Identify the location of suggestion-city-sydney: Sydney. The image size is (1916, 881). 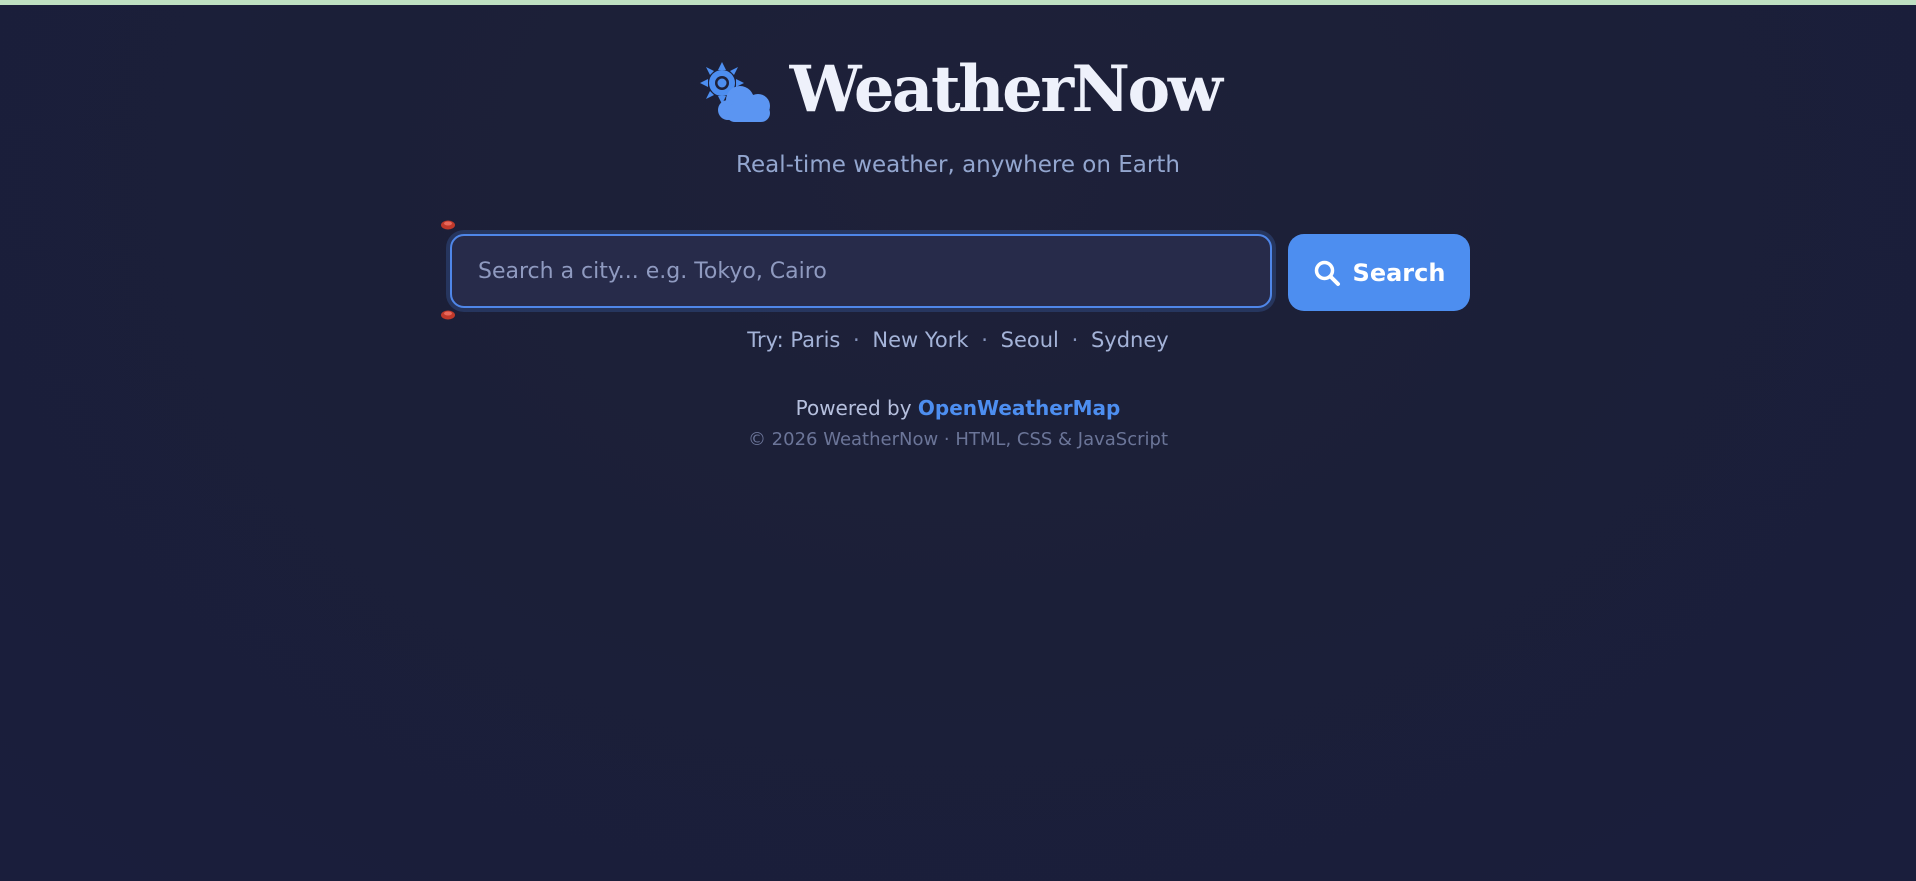
(1130, 340).